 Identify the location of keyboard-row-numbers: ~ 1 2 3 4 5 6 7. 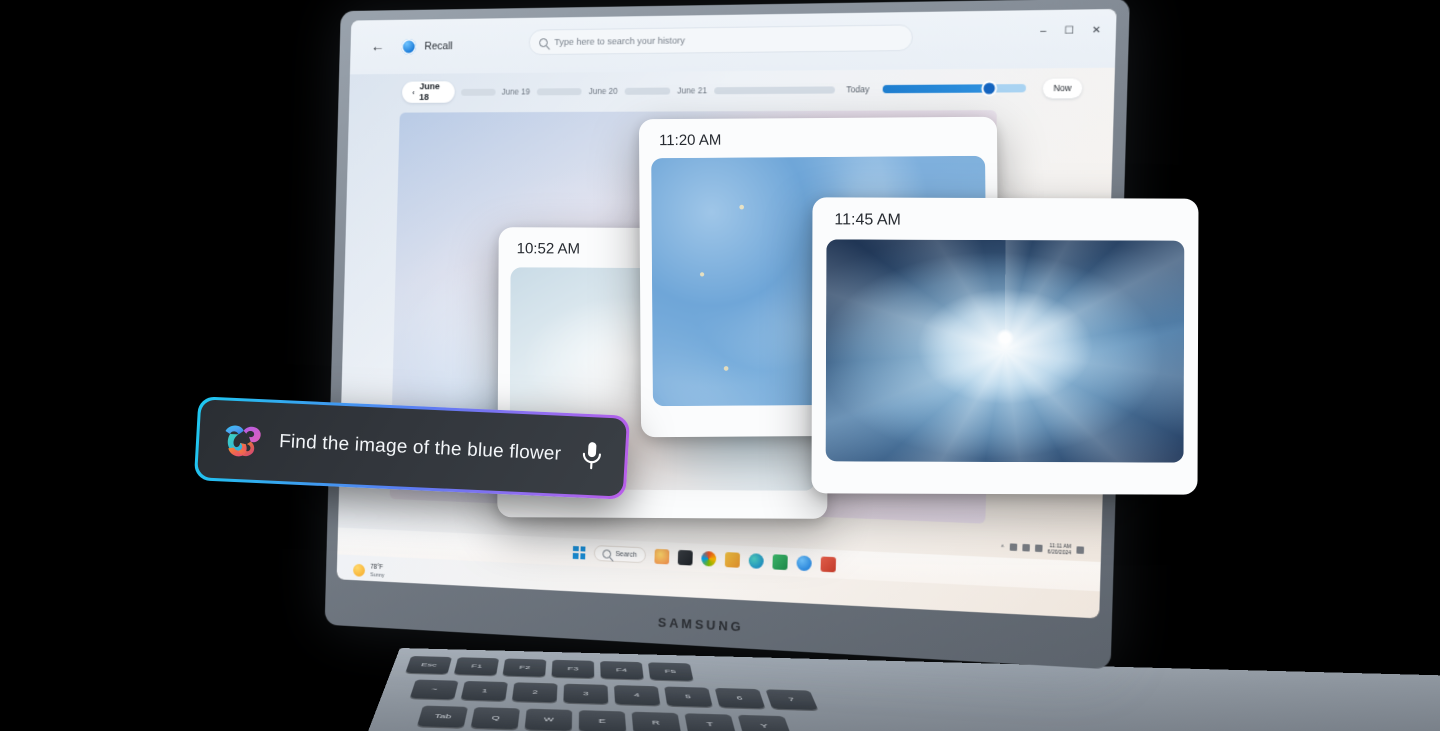
(614, 694).